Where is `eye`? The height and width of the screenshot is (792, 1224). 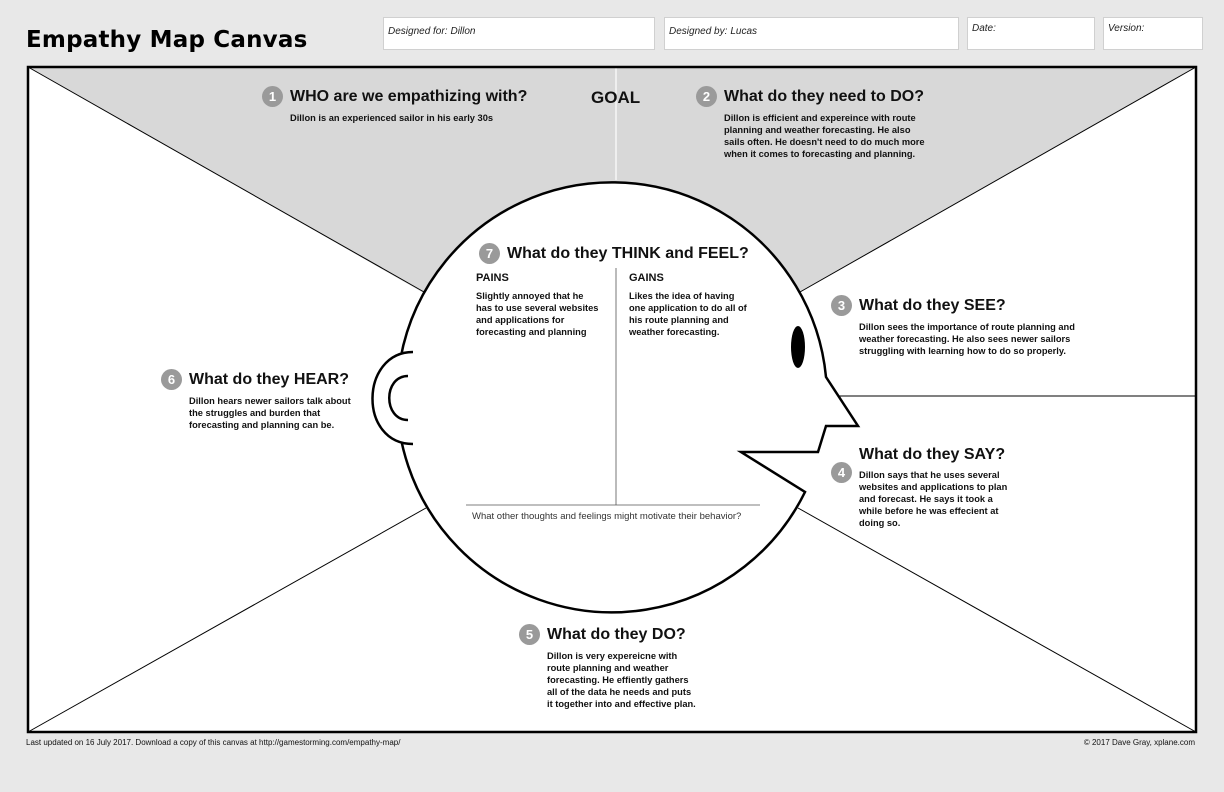 eye is located at coordinates (798, 347).